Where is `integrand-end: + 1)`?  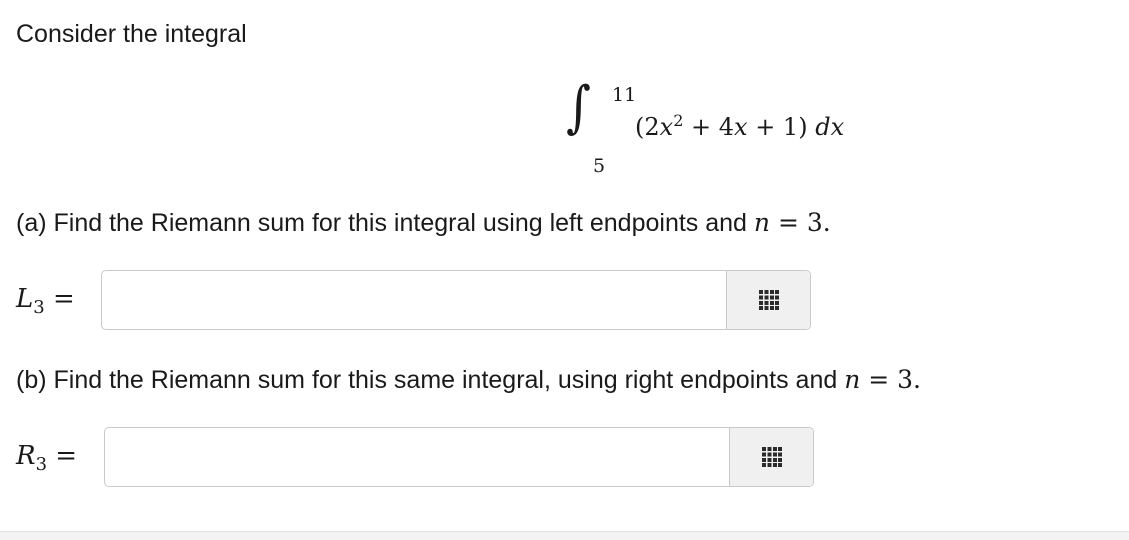
integrand-end: + 1) is located at coordinates (781, 127).